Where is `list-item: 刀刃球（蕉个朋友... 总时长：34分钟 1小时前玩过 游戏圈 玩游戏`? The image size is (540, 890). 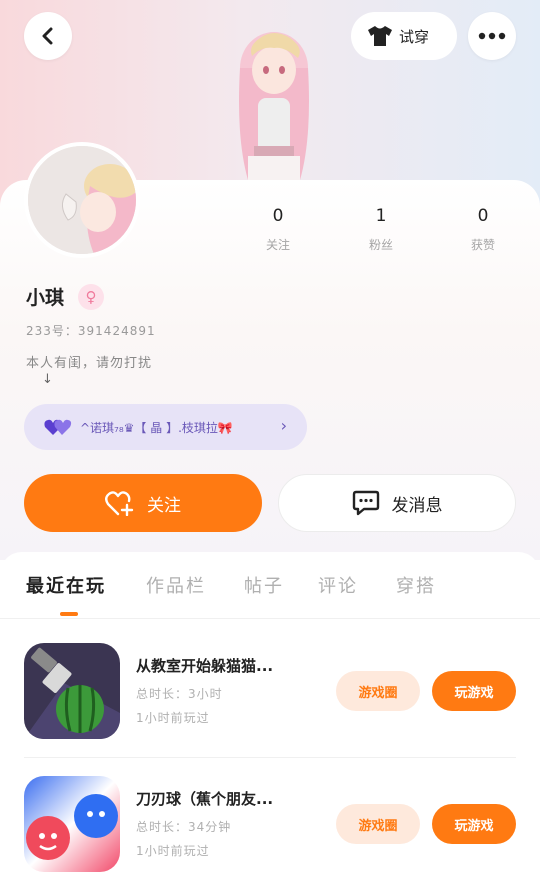 list-item: 刀刃球（蕉个朋友... 总时长：34分钟 1小时前玩过 游戏圈 玩游戏 is located at coordinates (270, 833).